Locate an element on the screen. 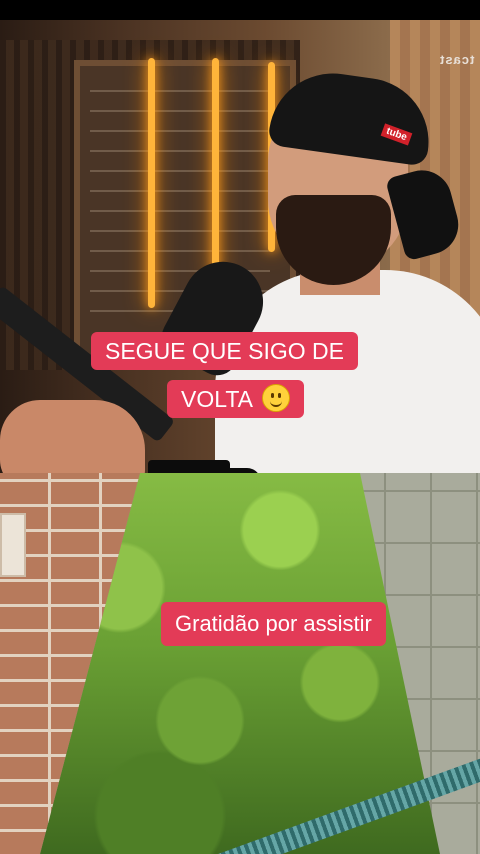 The width and height of the screenshot is (480, 854). top-bar is located at coordinates (240, 10).